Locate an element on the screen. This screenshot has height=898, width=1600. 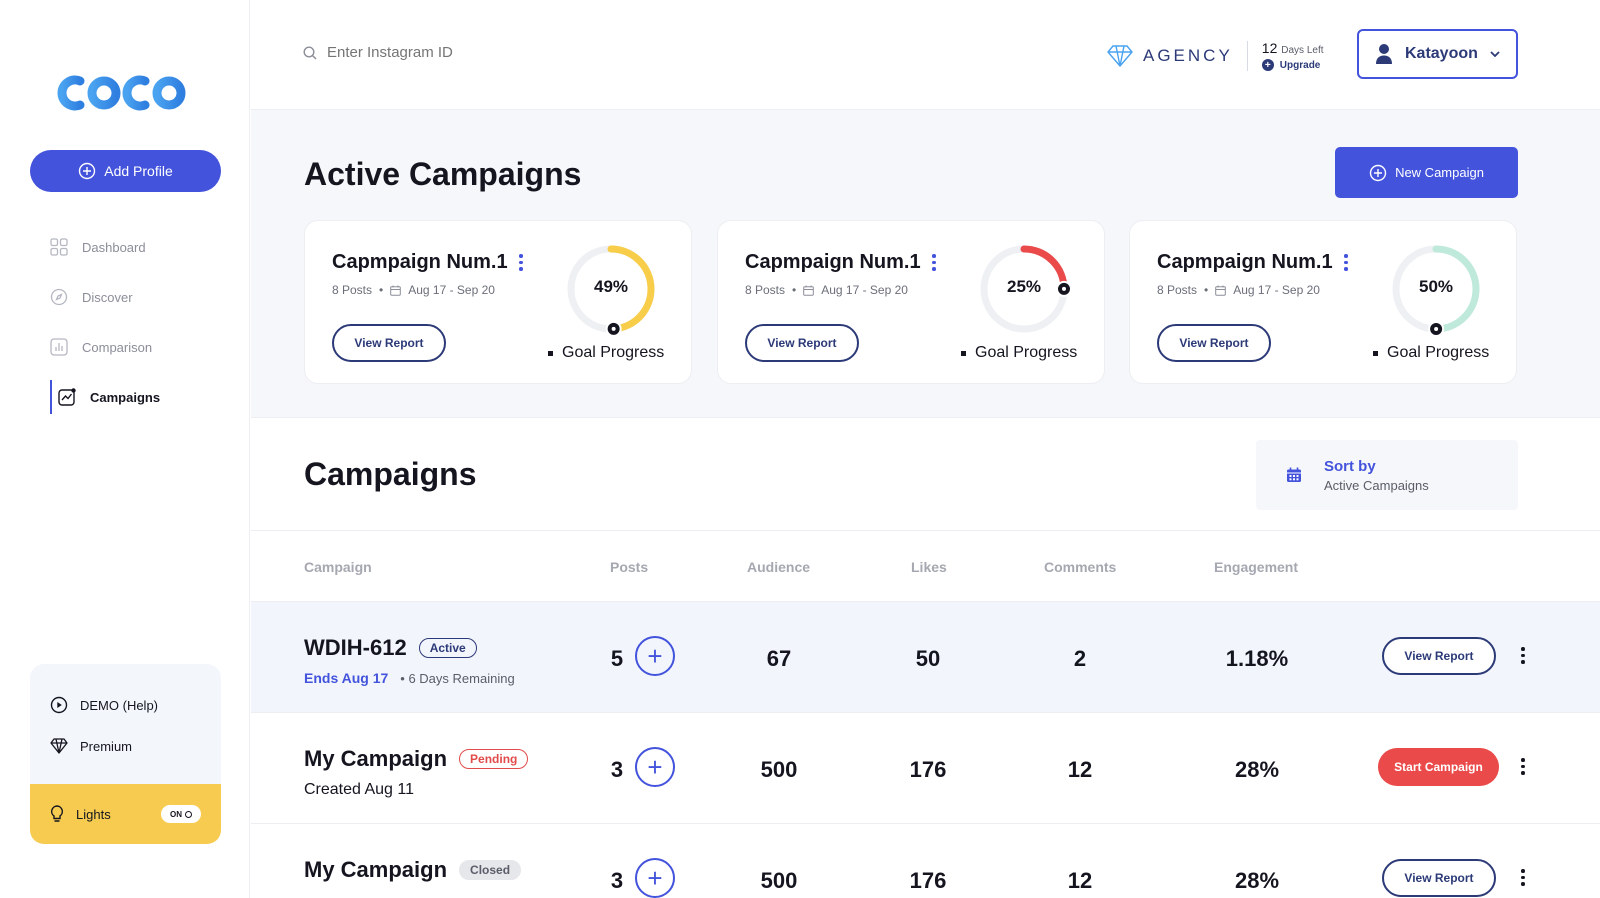
bar-chart-icon is located at coordinates (59, 347).